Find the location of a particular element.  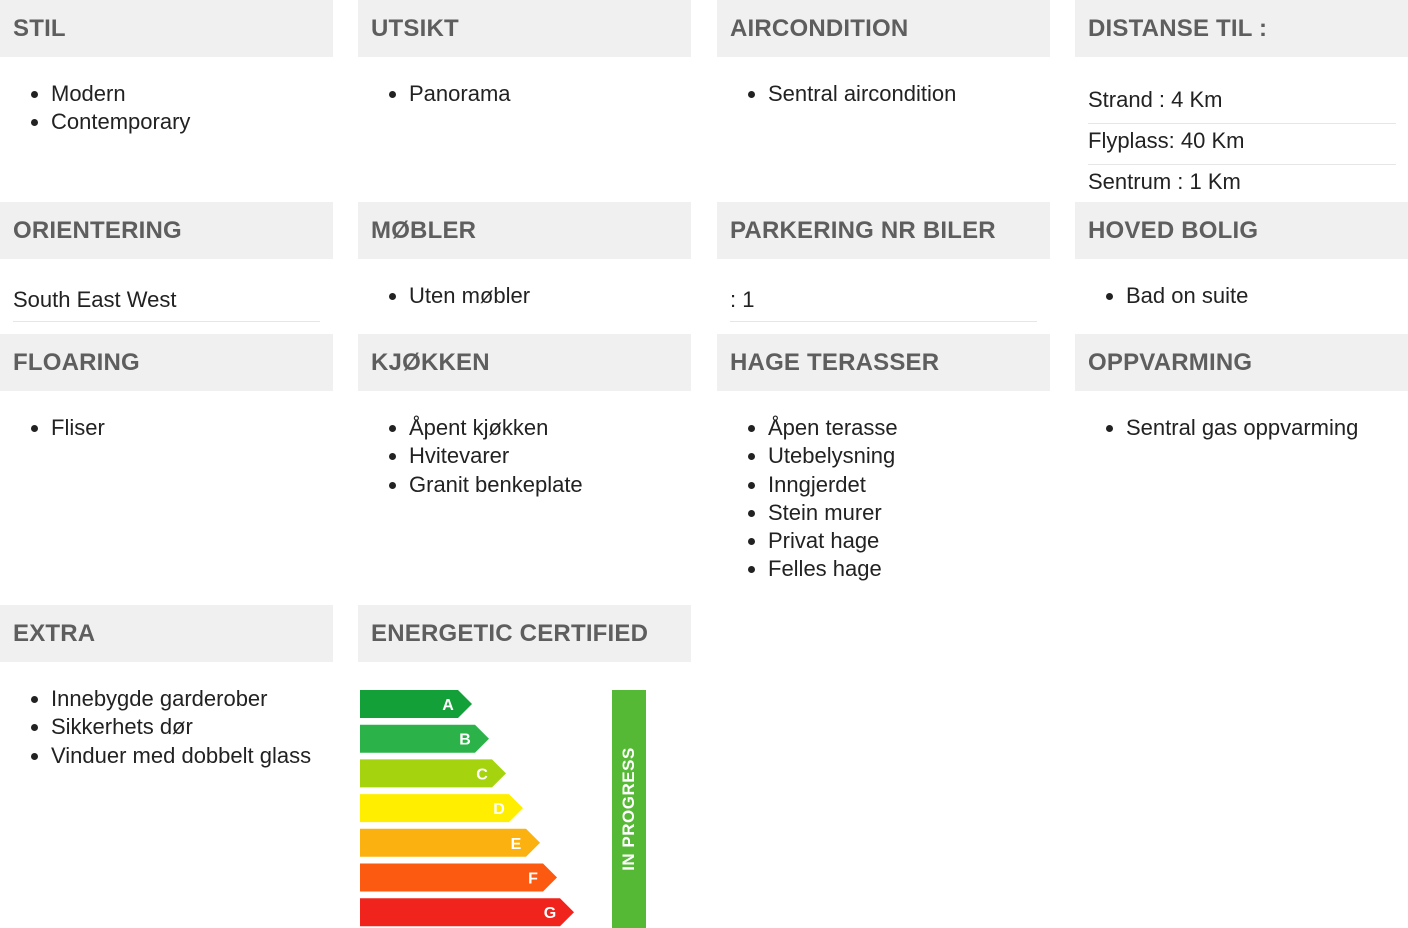

section-hoved-bolig: HOVED BOLIG Bad on suite is located at coordinates (1241, 256).